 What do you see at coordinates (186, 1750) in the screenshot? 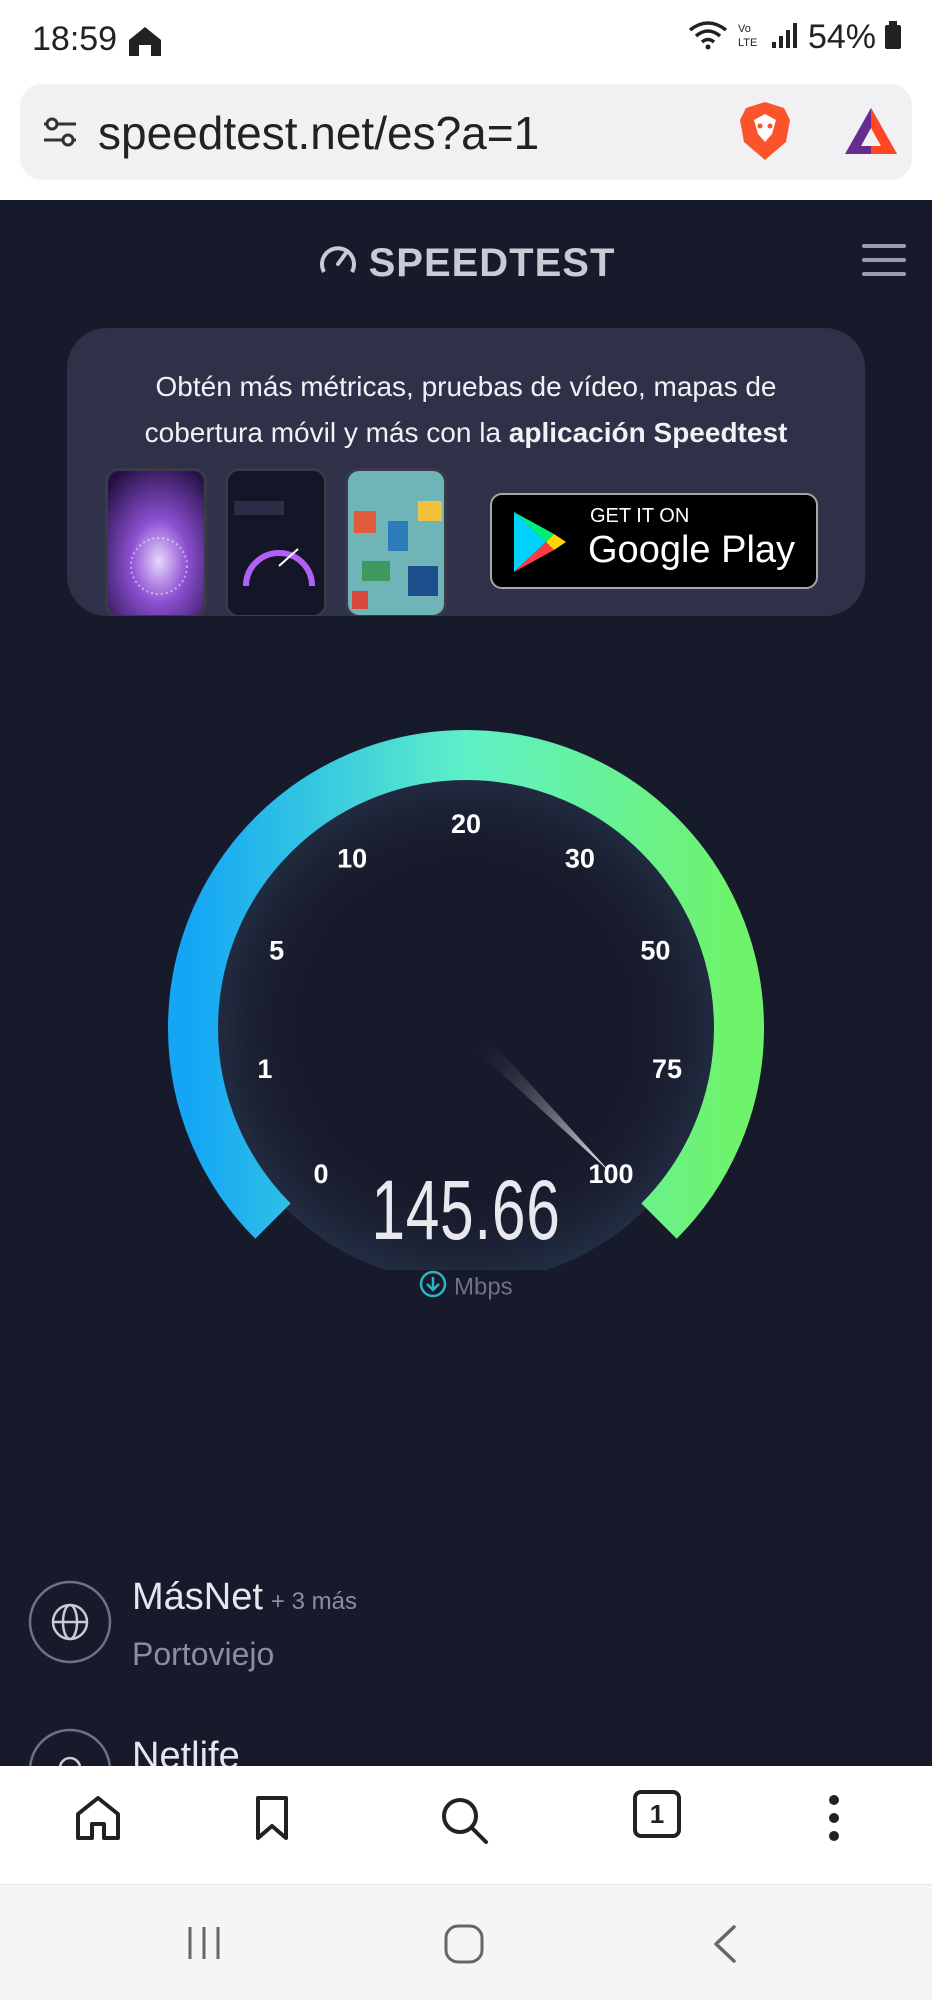
I see `server-name-2: Netlife` at bounding box center [186, 1750].